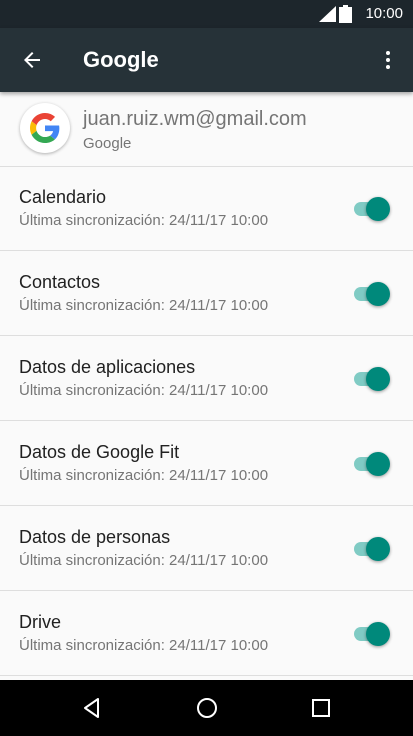 This screenshot has height=736, width=413. I want to click on sync-item-label: Datos de aplicaciones, so click(107, 367).